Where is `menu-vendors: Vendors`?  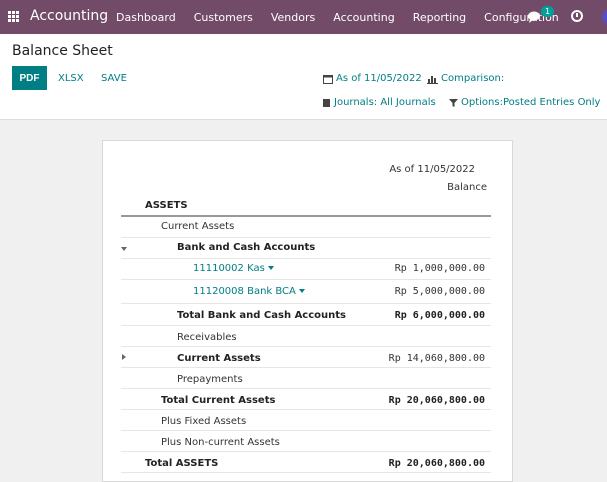
menu-vendors: Vendors is located at coordinates (293, 17).